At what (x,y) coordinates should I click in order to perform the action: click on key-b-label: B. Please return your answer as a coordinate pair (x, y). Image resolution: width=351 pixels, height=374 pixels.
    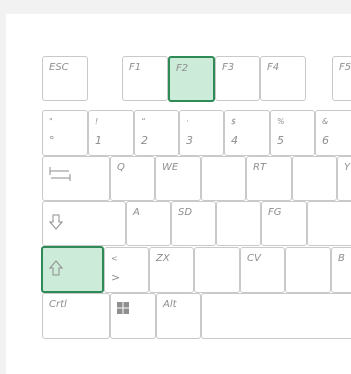
    Looking at the image, I should click on (341, 258).